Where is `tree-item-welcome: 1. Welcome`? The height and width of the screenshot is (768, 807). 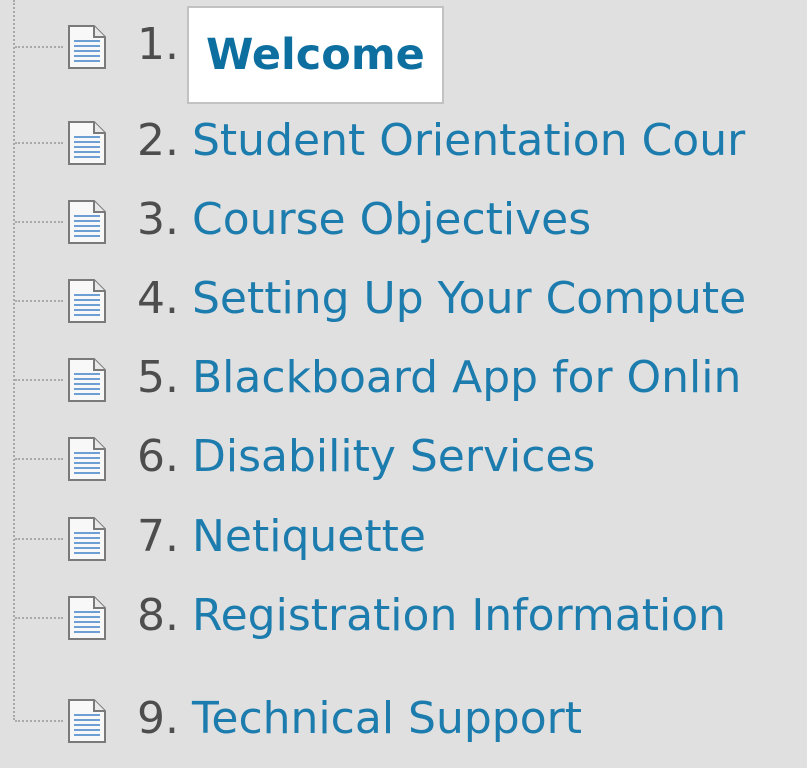
tree-item-welcome: 1. Welcome is located at coordinates (403, 55).